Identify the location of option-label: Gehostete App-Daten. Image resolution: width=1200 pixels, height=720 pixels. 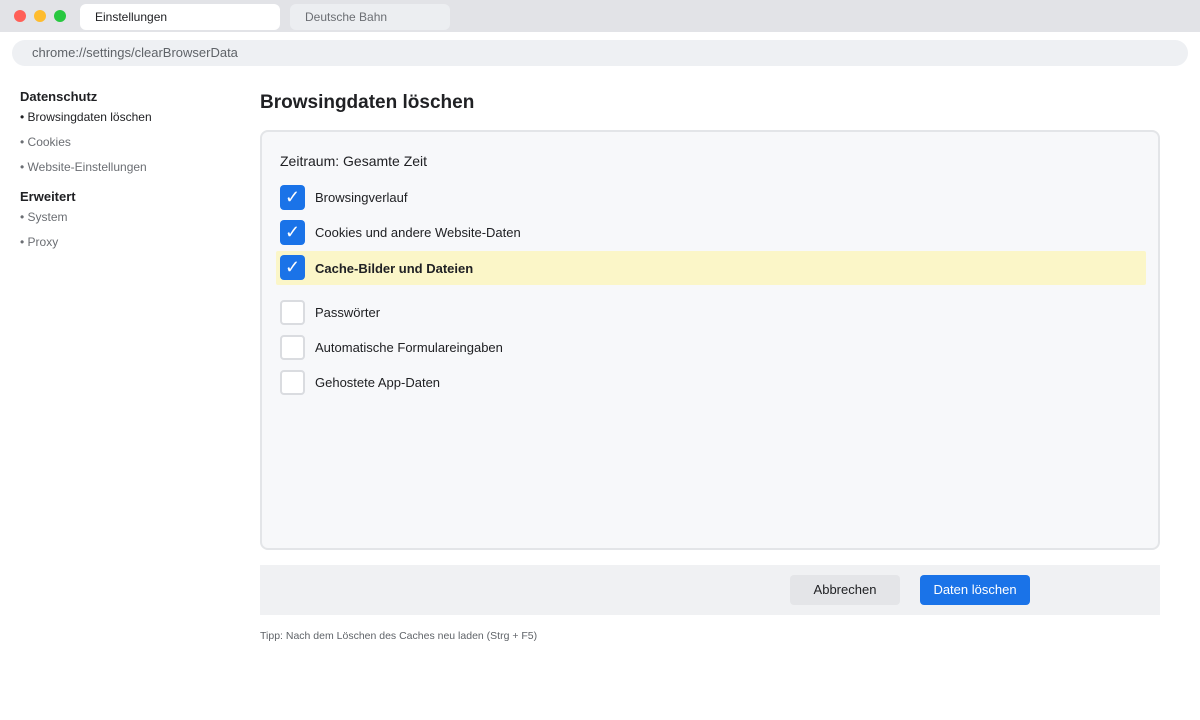
(378, 382).